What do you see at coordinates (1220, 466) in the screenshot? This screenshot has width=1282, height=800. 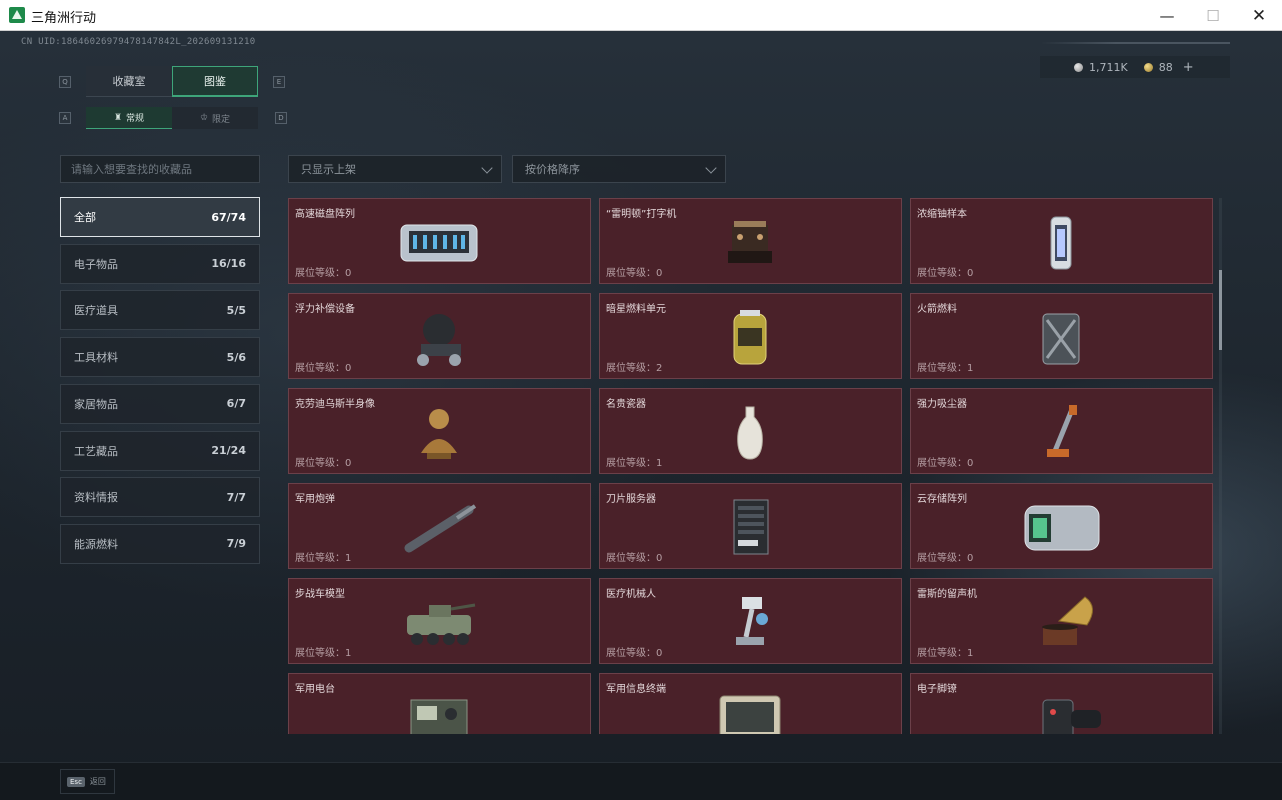 I see `grid-scrollbar` at bounding box center [1220, 466].